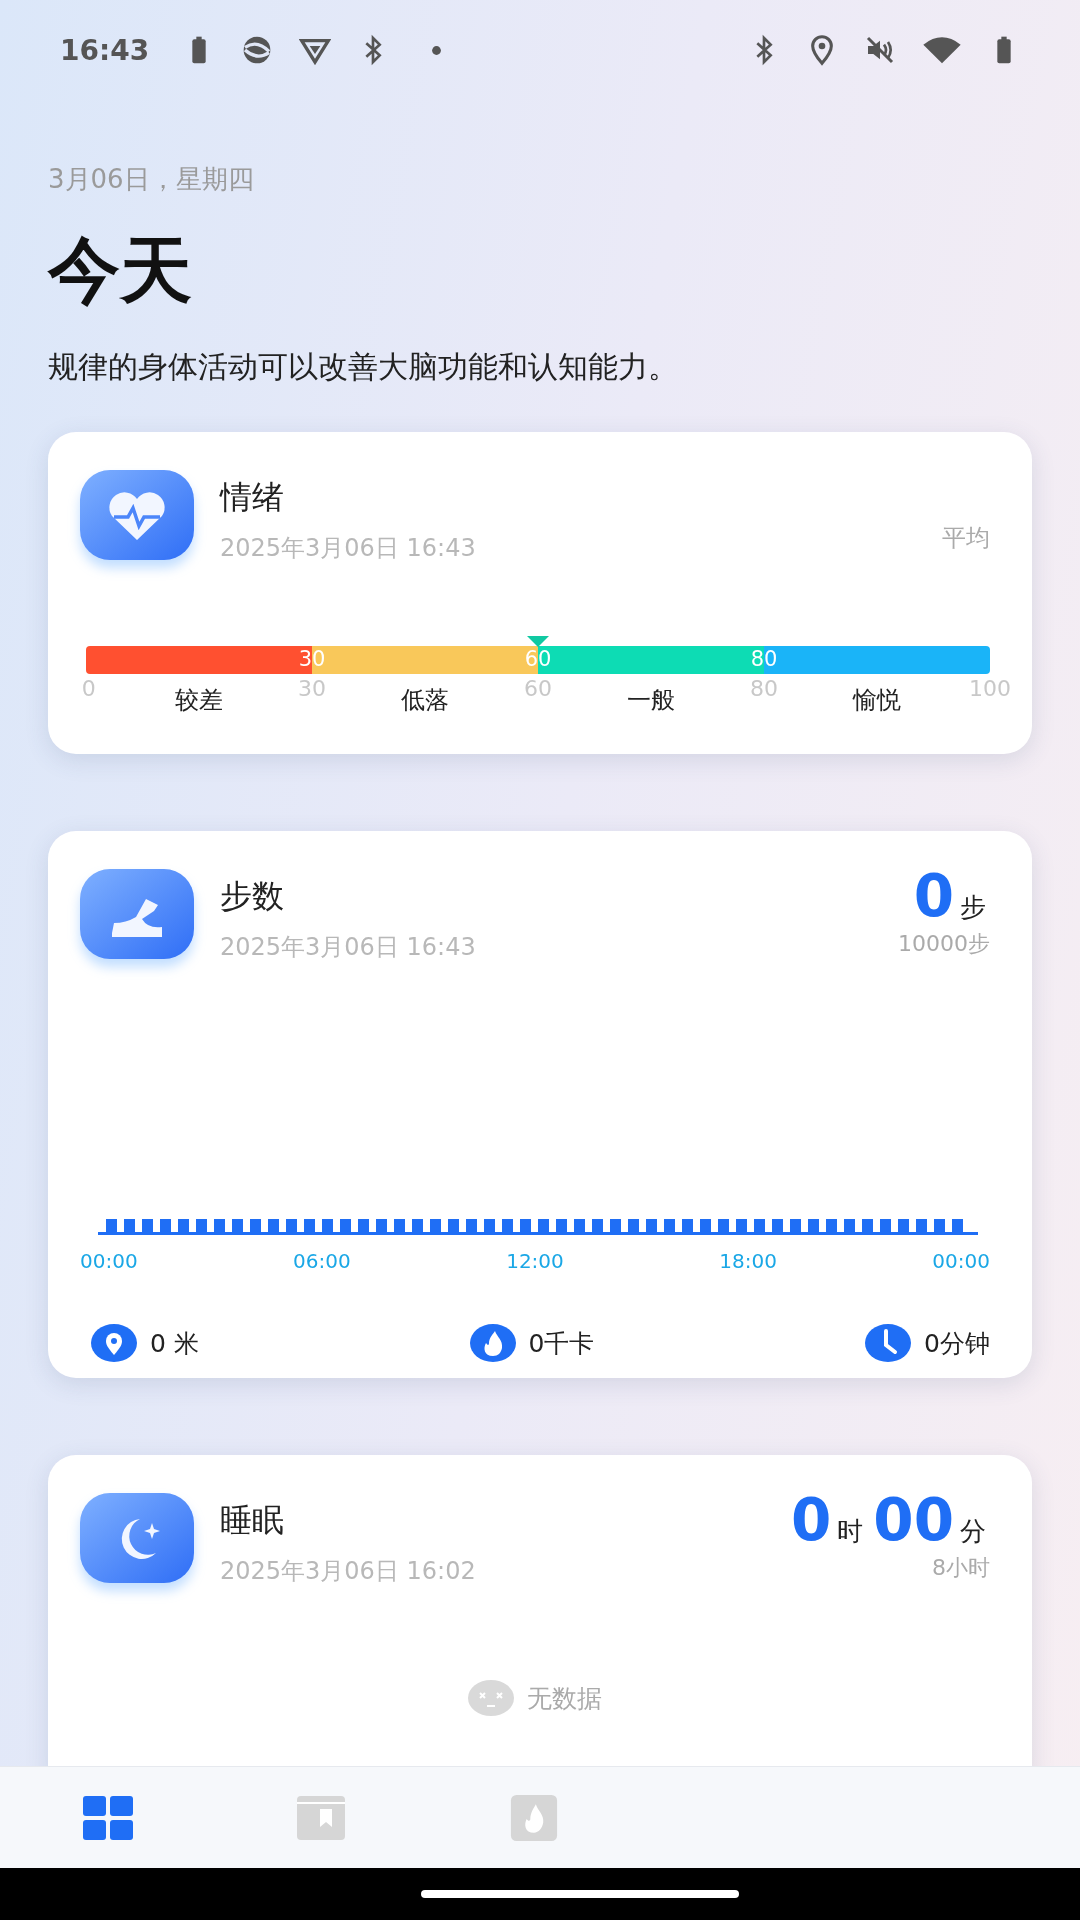  What do you see at coordinates (348, 1571) in the screenshot?
I see `card-timestamp: 2025年3月06日 16:02` at bounding box center [348, 1571].